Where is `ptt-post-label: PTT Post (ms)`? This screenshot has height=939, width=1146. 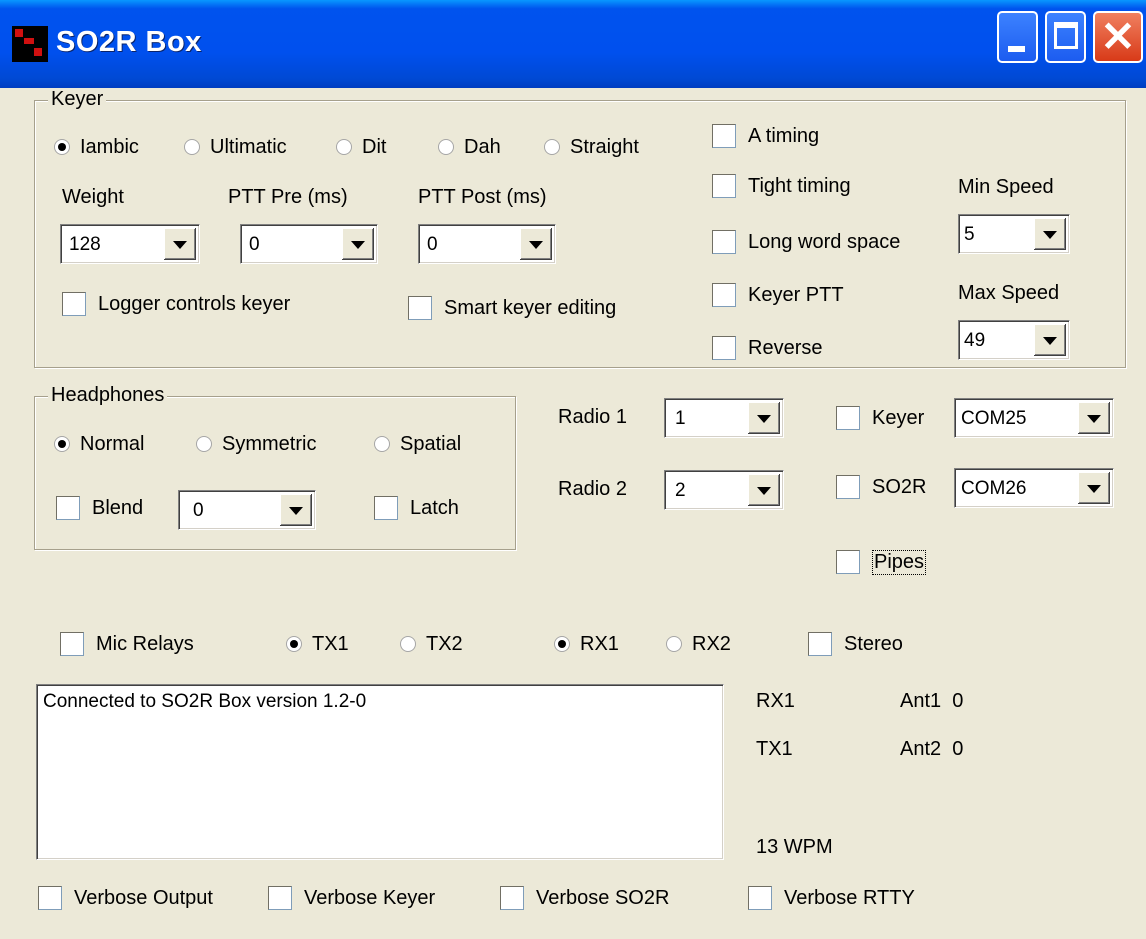
ptt-post-label: PTT Post (ms) is located at coordinates (482, 197).